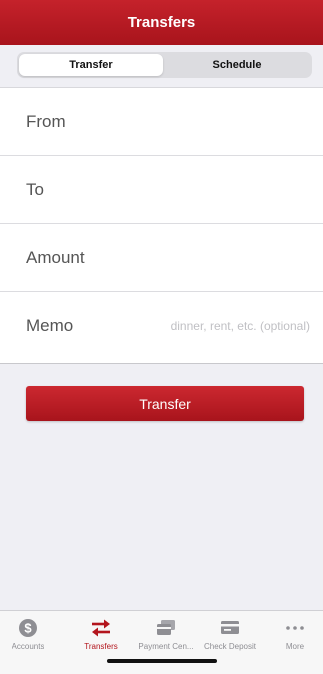  I want to click on memo-label: Memo, so click(50, 325).